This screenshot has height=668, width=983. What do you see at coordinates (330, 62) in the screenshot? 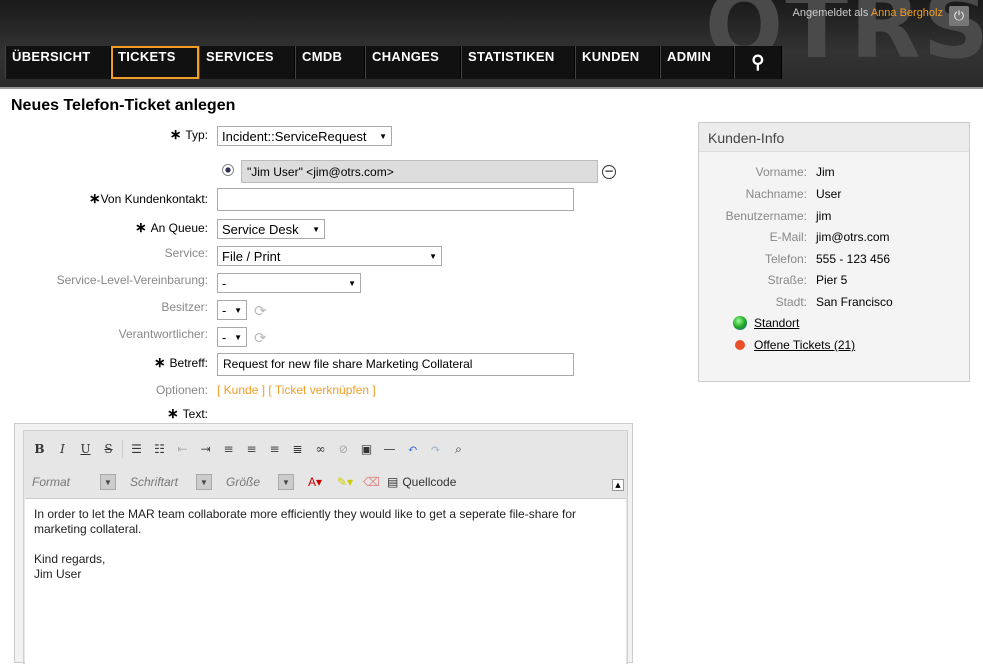
I see `nav-cmdb: CMDB` at bounding box center [330, 62].